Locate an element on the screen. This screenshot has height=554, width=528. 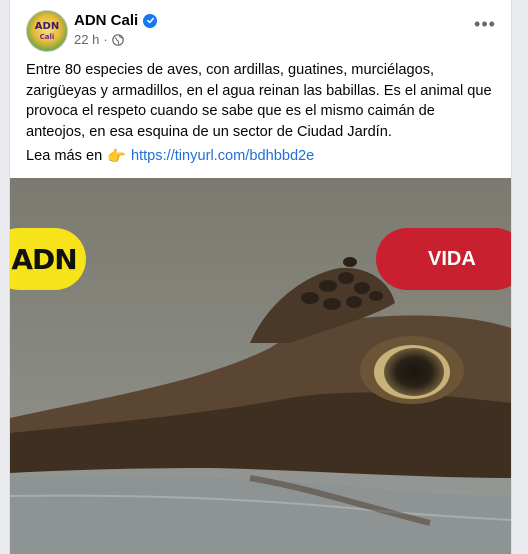
post-timestamp: 22 h is located at coordinates (86, 39).